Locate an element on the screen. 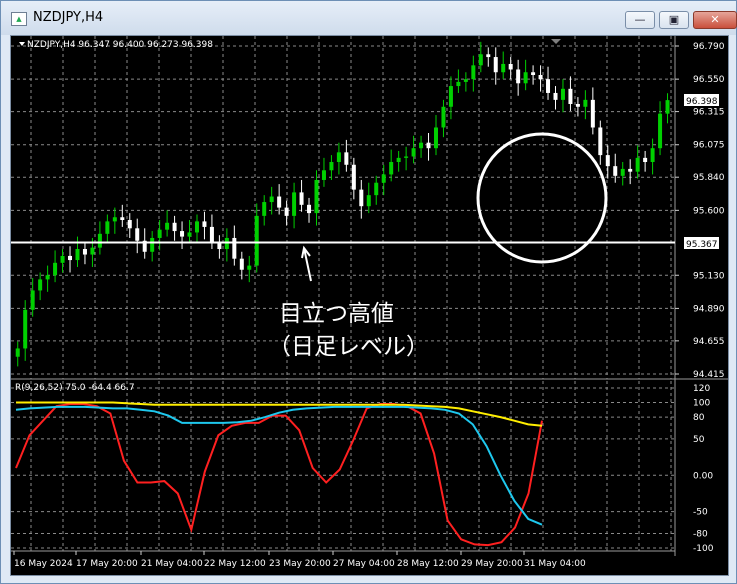  price-tick-label: 96.790 is located at coordinates (709, 47).